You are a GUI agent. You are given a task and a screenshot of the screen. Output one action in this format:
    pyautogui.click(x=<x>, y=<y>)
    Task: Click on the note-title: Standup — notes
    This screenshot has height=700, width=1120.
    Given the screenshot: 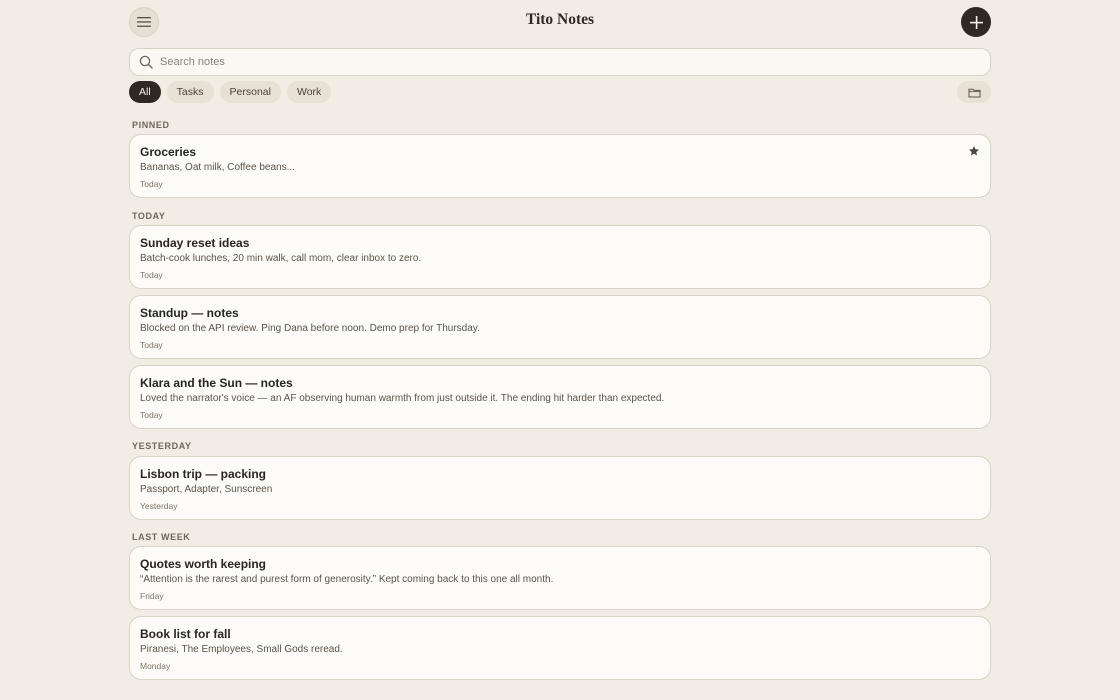 What is the action you would take?
    pyautogui.click(x=189, y=313)
    